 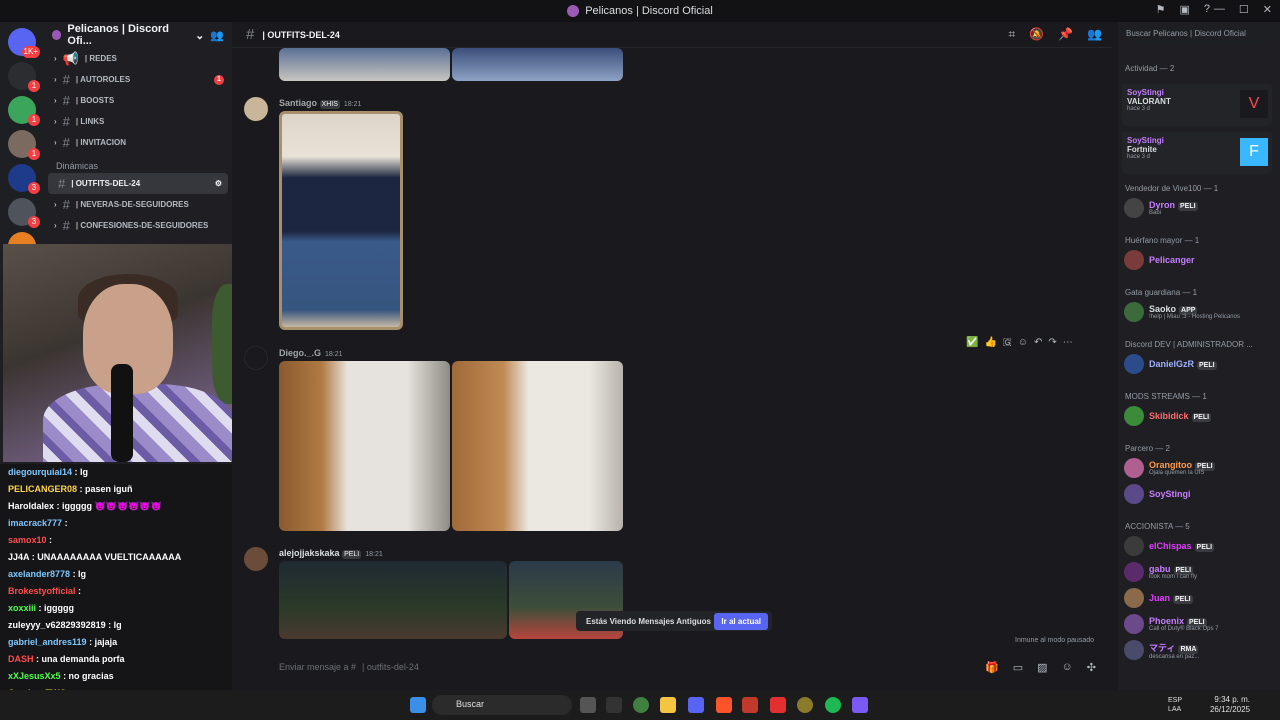 I want to click on inbox-icon: ⚑, so click(x=1161, y=9).